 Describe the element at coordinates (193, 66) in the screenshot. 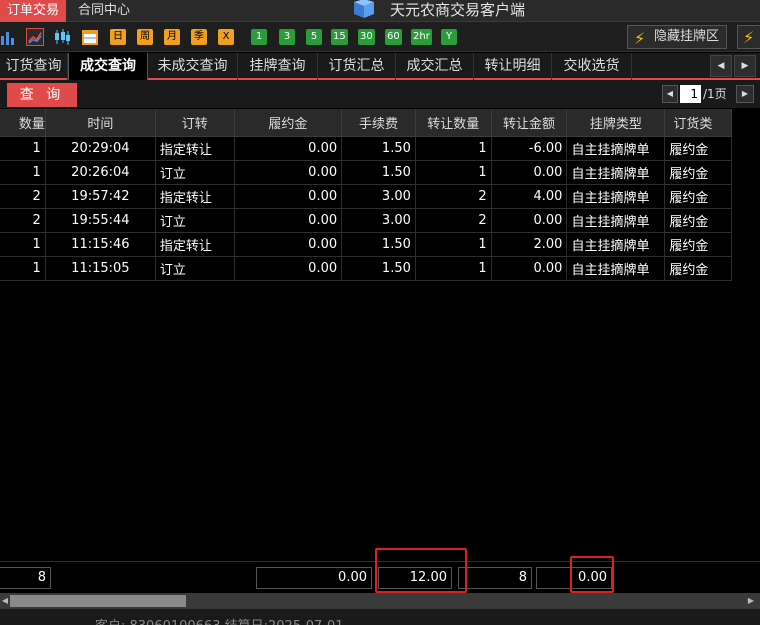

I see `tab-unfilled-query: 未成交查询` at that location.